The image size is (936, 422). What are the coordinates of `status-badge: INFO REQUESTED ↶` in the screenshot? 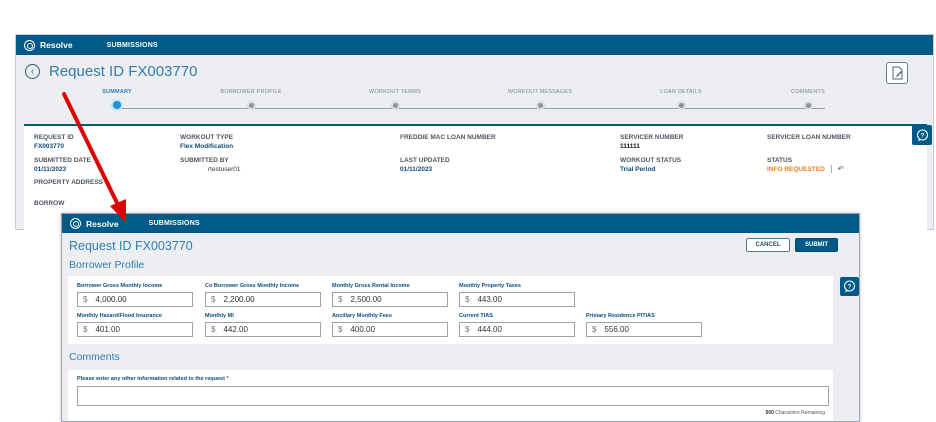 It's located at (805, 169).